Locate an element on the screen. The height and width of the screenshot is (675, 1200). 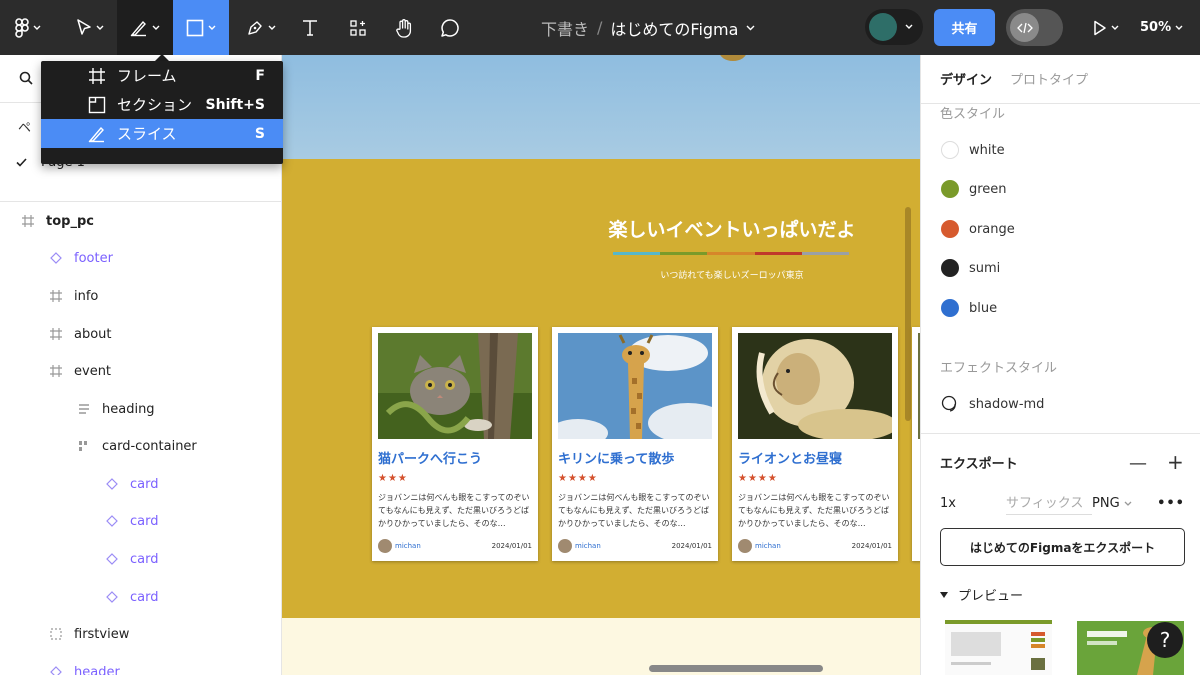
share-button: 共有 is located at coordinates (964, 27).